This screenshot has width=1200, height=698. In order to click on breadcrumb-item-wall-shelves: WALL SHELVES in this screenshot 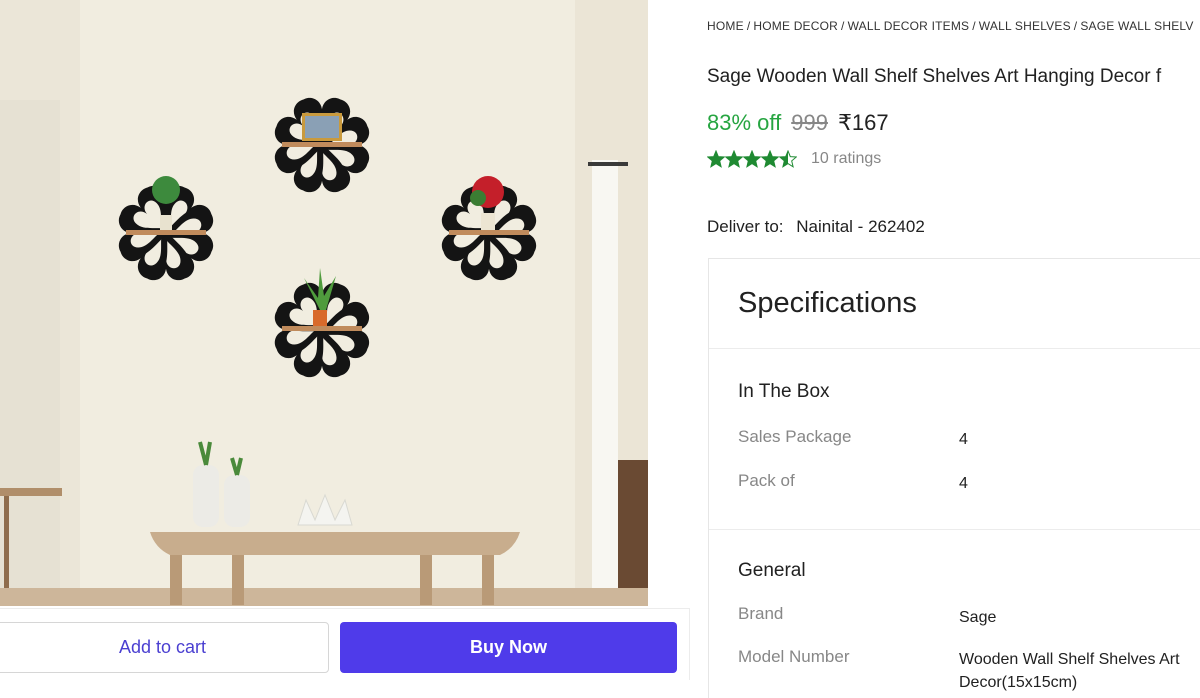, I will do `click(1025, 26)`.